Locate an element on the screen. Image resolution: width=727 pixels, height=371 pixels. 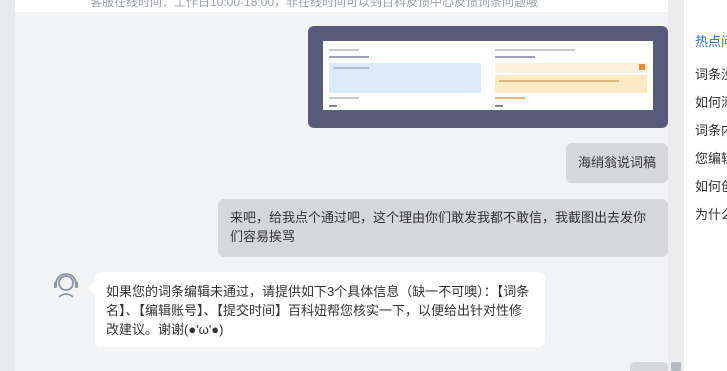
left-gutter is located at coordinates (7, 185).